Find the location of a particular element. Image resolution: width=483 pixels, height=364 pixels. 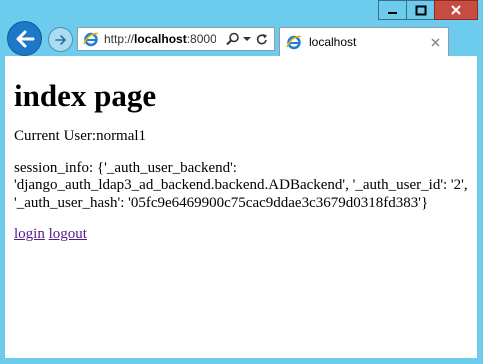

tab-localhost: localhost is located at coordinates (364, 41).